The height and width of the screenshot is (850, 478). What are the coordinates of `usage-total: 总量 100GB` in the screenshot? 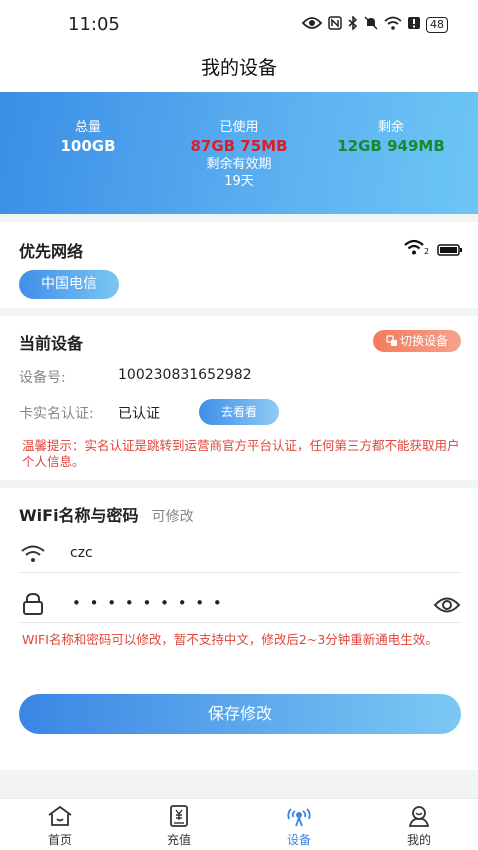 It's located at (88, 135).